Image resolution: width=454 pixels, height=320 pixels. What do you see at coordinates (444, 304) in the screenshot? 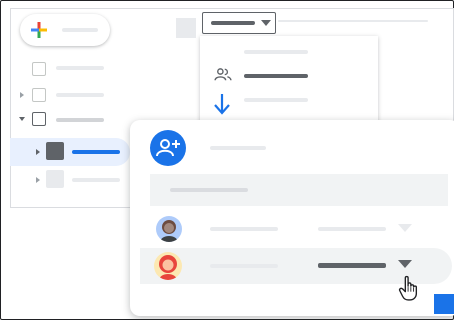
I see `action-button-edge` at bounding box center [444, 304].